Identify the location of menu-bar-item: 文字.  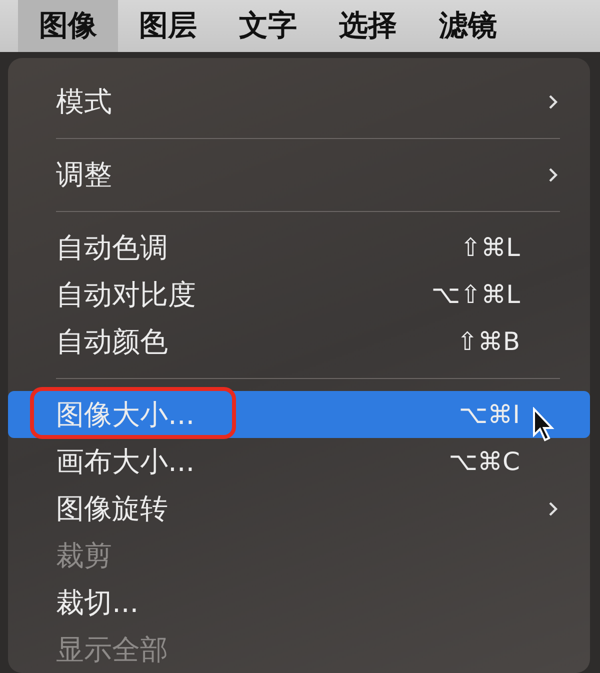
(268, 26).